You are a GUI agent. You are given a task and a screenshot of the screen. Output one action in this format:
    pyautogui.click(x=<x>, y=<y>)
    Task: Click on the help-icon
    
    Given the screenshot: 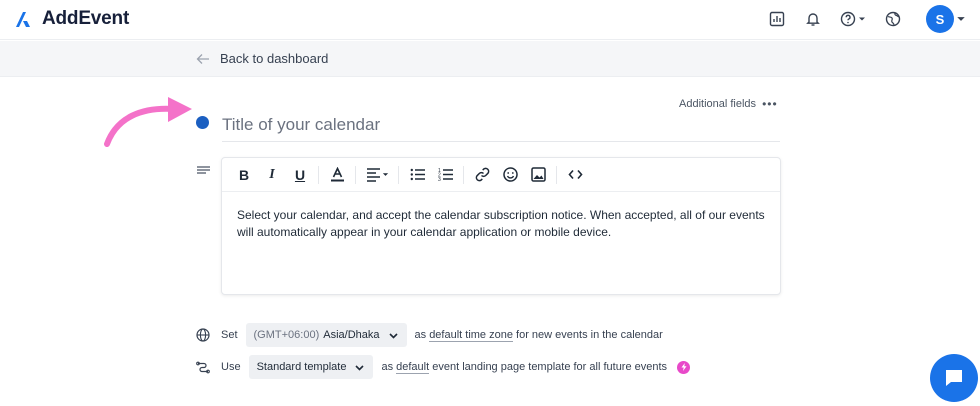 What is the action you would take?
    pyautogui.click(x=853, y=19)
    